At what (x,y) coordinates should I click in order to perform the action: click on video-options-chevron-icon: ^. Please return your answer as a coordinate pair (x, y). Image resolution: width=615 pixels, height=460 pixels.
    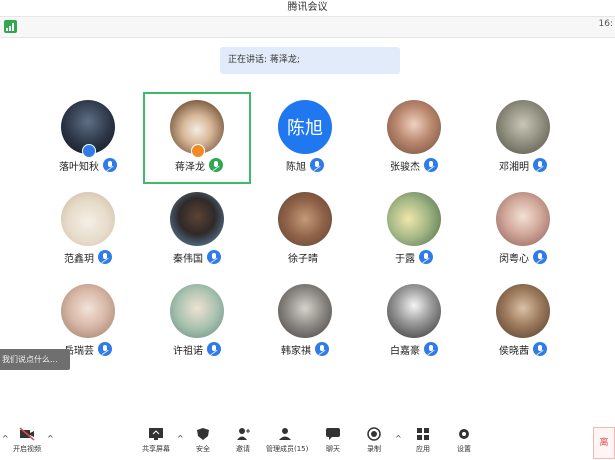
    Looking at the image, I should click on (50, 438).